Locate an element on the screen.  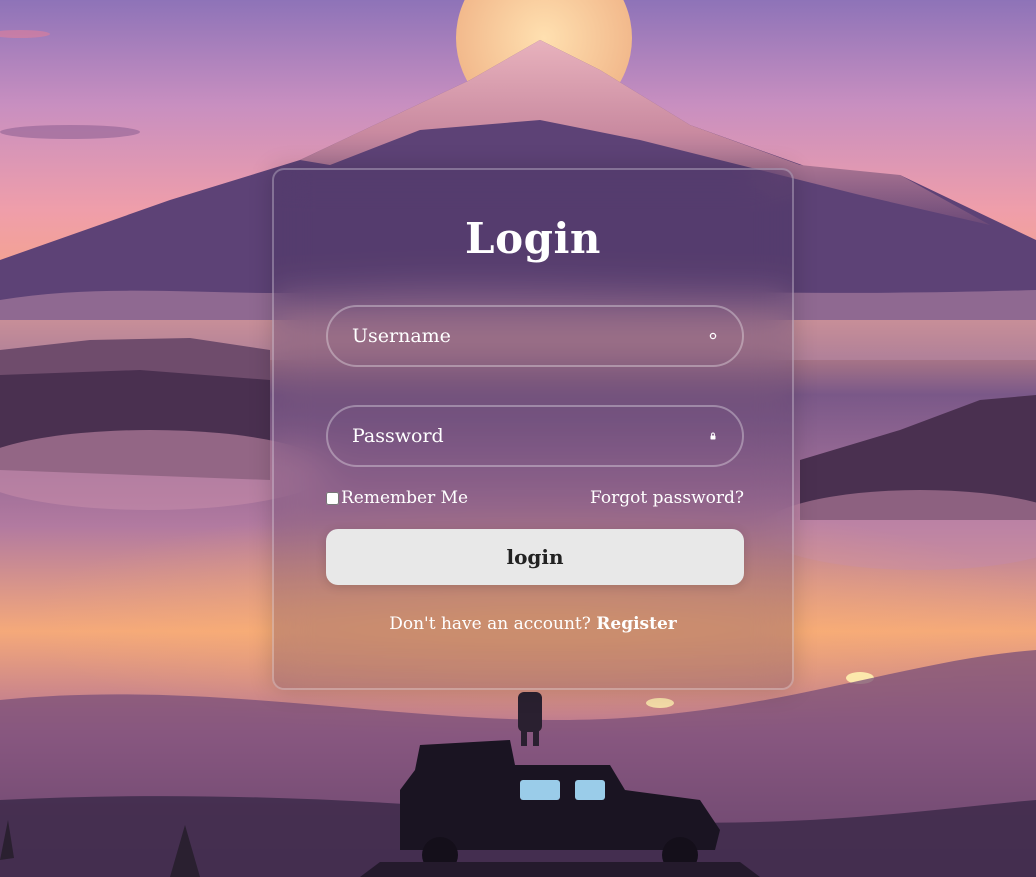
password-field is located at coordinates (535, 436).